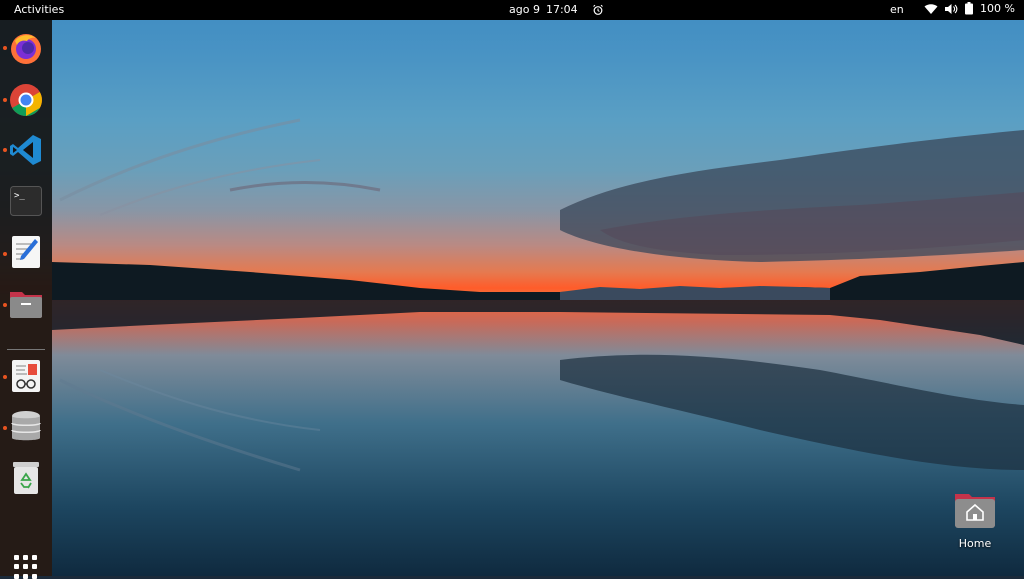 This screenshot has height=579, width=1024. I want to click on database-icon, so click(26, 426).